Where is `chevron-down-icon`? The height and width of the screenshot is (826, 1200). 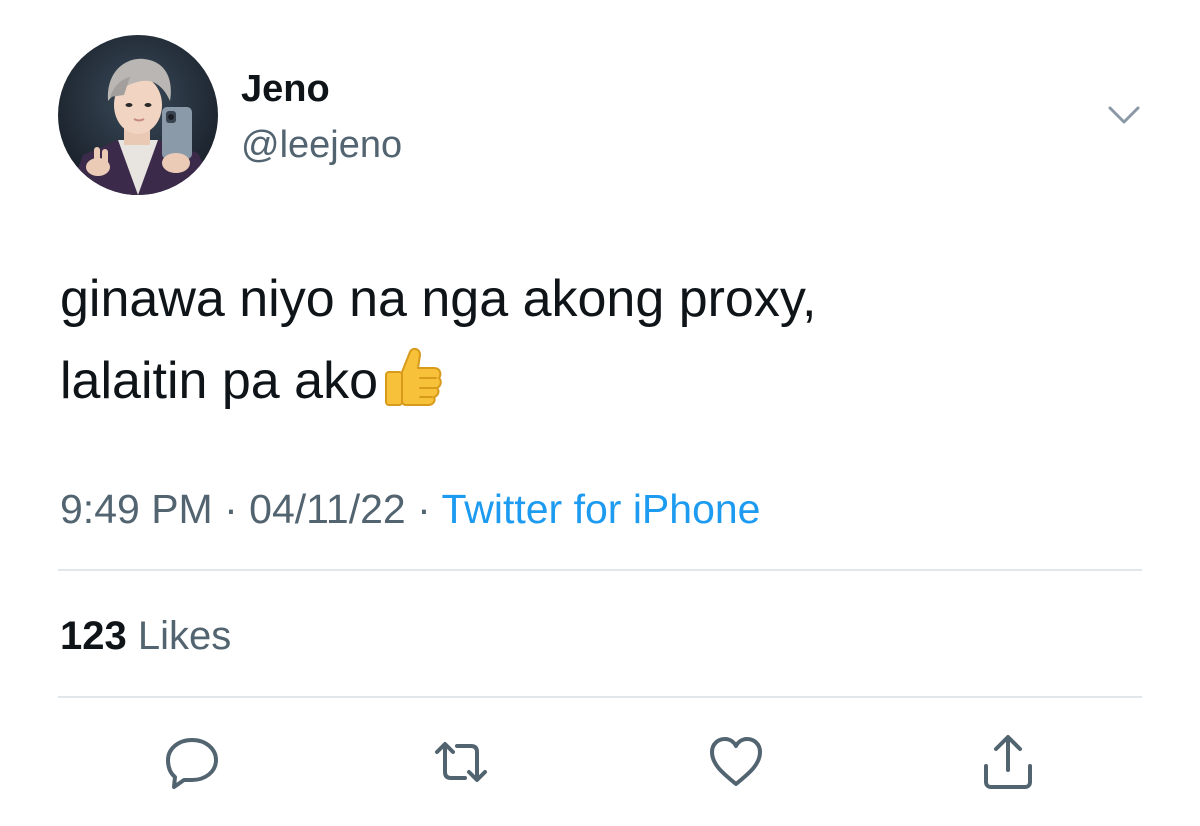 chevron-down-icon is located at coordinates (1124, 115).